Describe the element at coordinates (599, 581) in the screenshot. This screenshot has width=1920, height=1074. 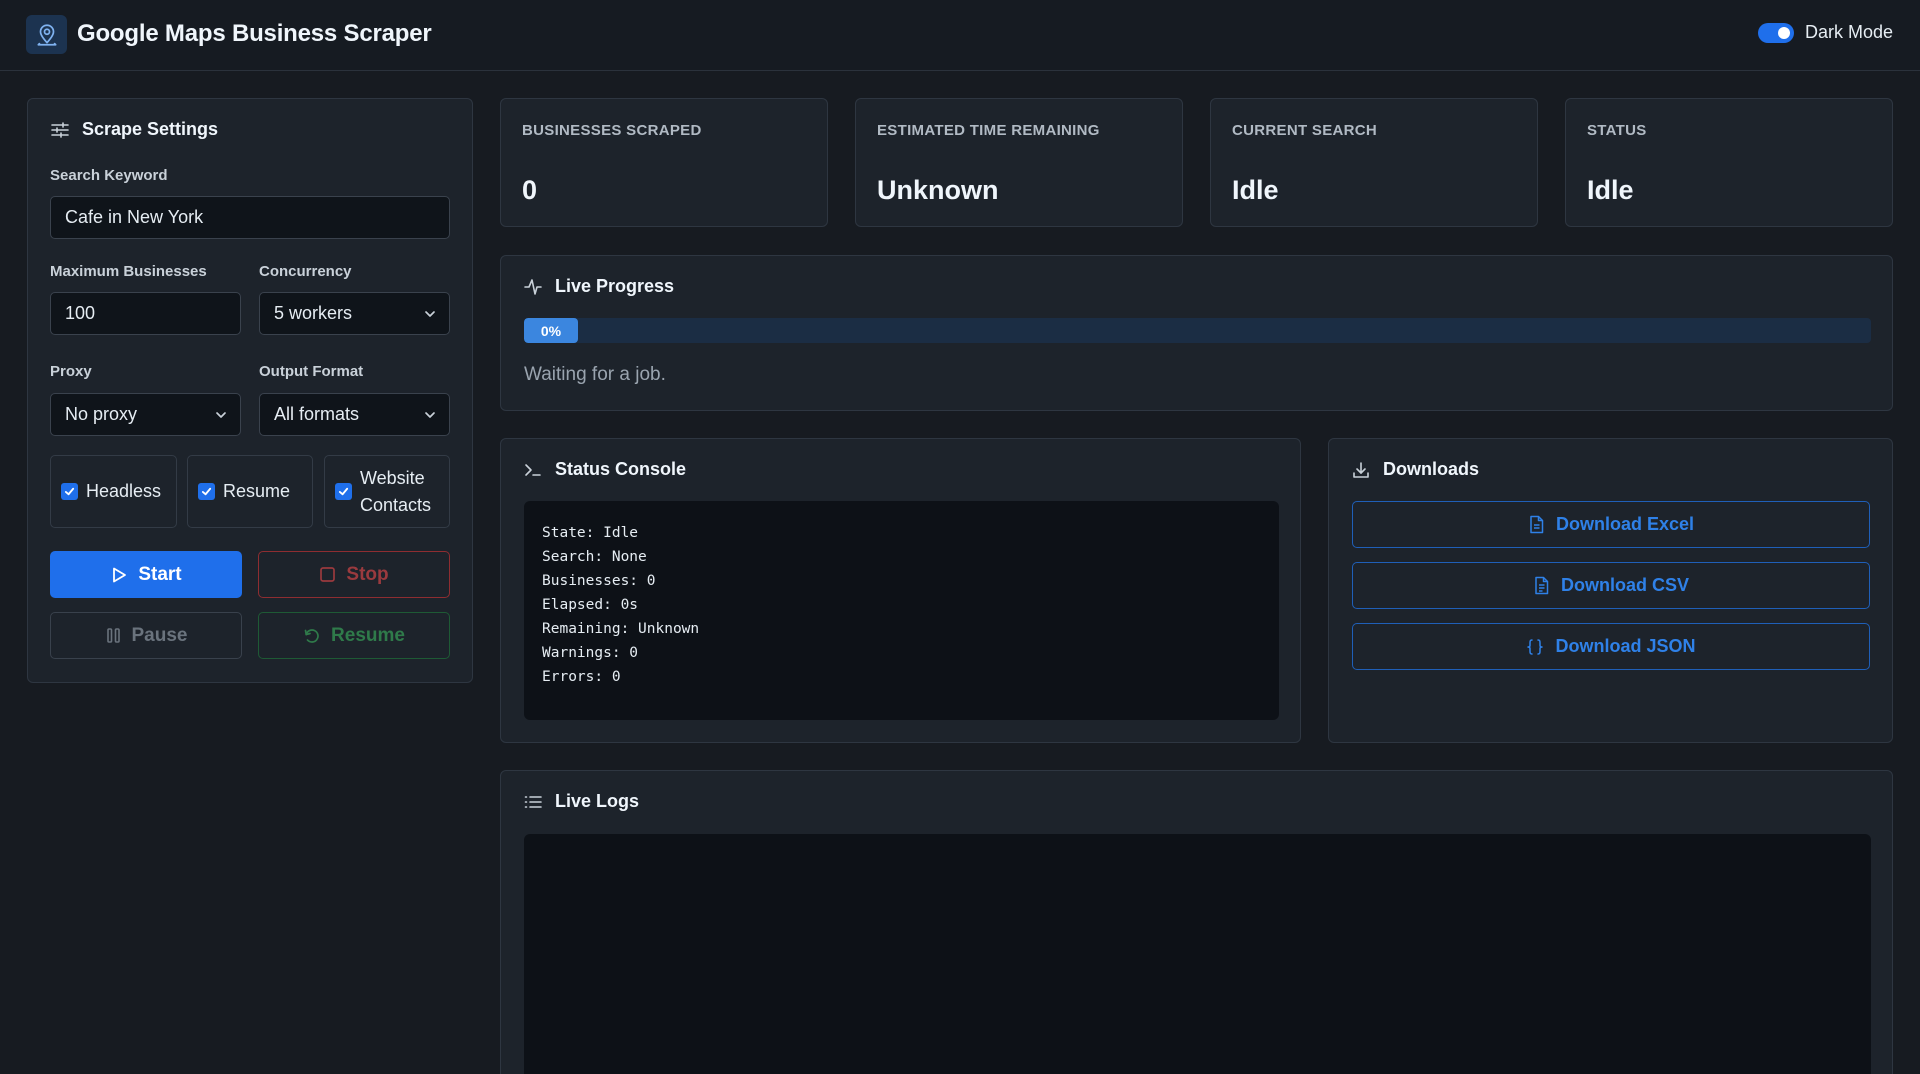
I see `console-line: Businesses: 0` at that location.